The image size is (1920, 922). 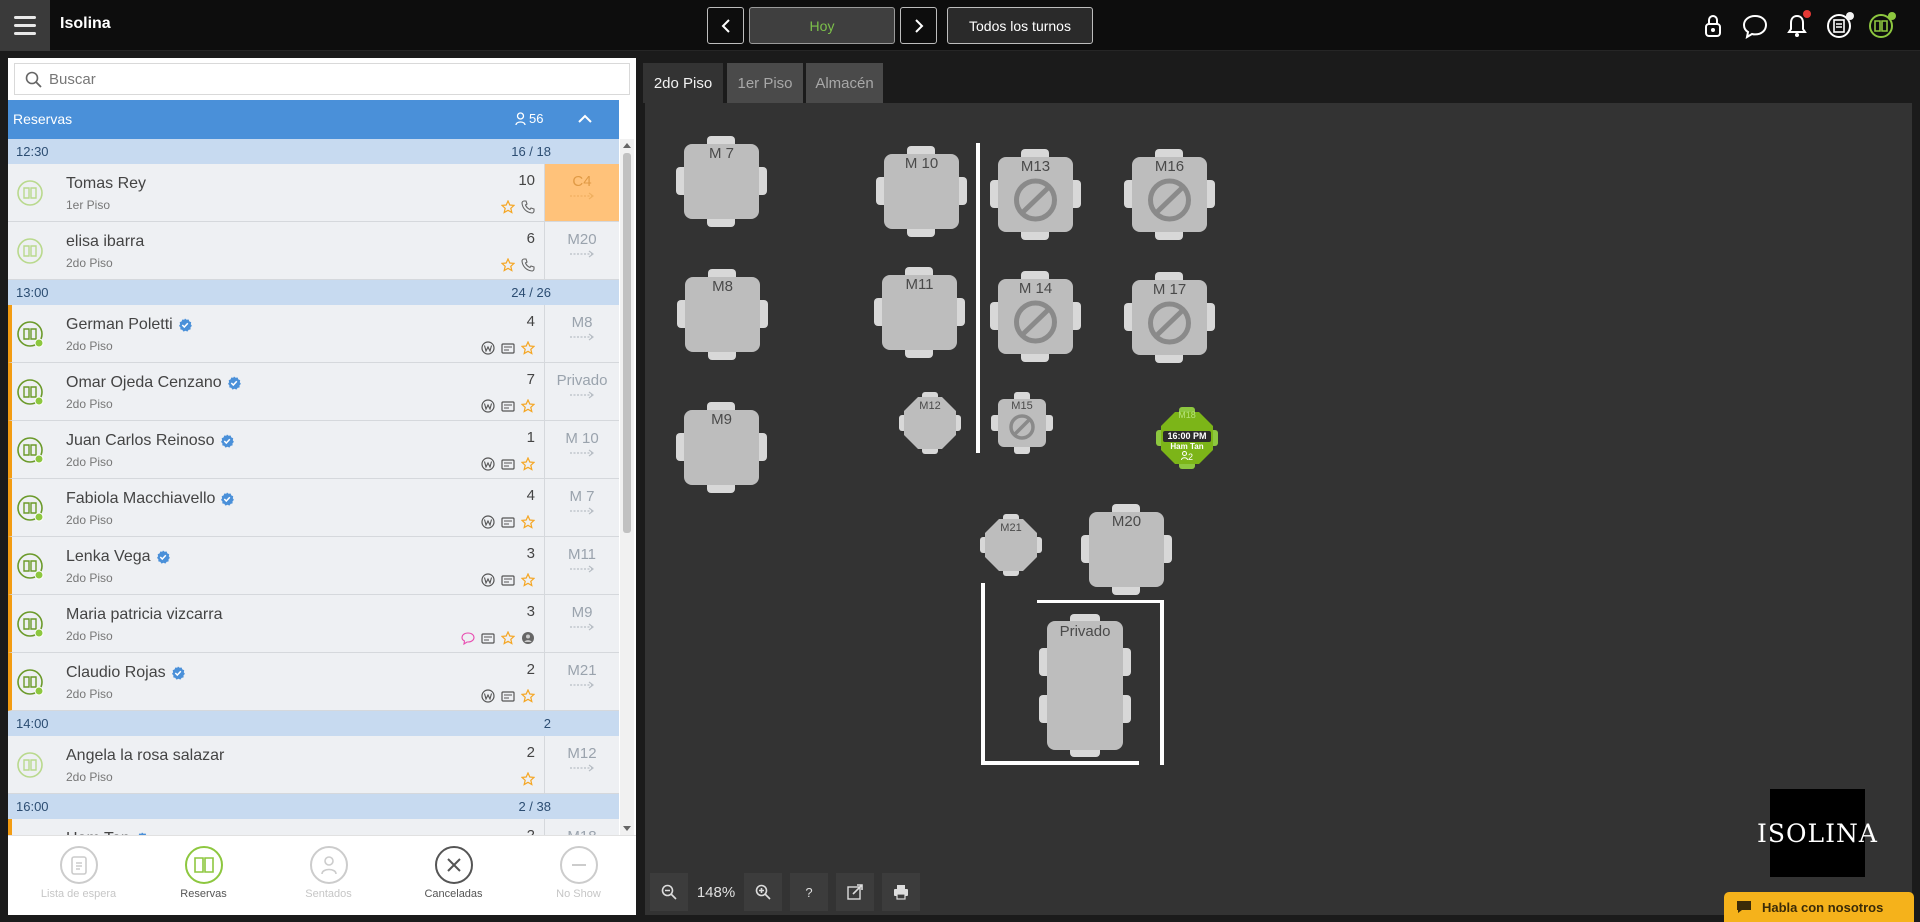 I want to click on assign-table-cell: Privado, so click(x=581, y=391).